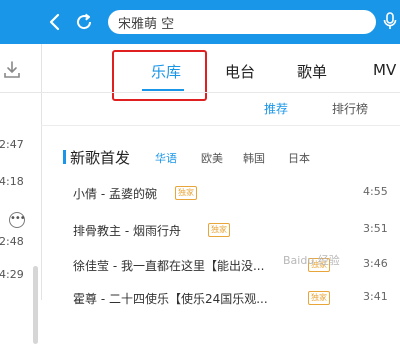  Describe the element at coordinates (276, 108) in the screenshot. I see `subtab-recommend: 推荐` at that location.